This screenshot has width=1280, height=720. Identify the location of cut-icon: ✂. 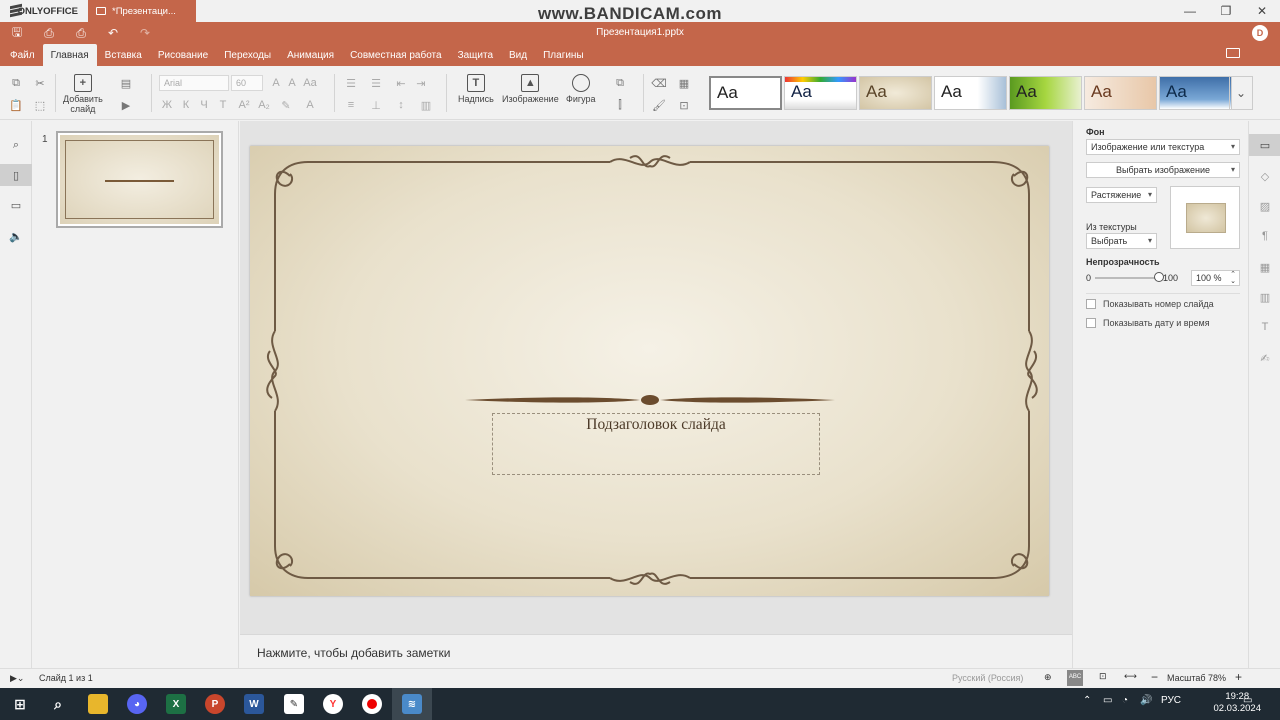
(40, 83).